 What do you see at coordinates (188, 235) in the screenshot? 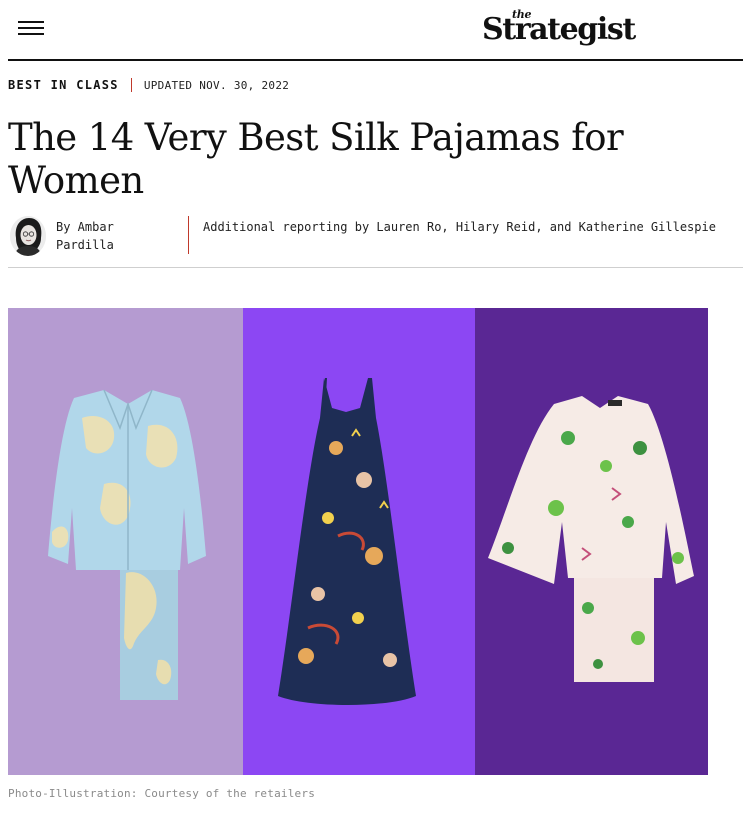
I see `byline-divider` at bounding box center [188, 235].